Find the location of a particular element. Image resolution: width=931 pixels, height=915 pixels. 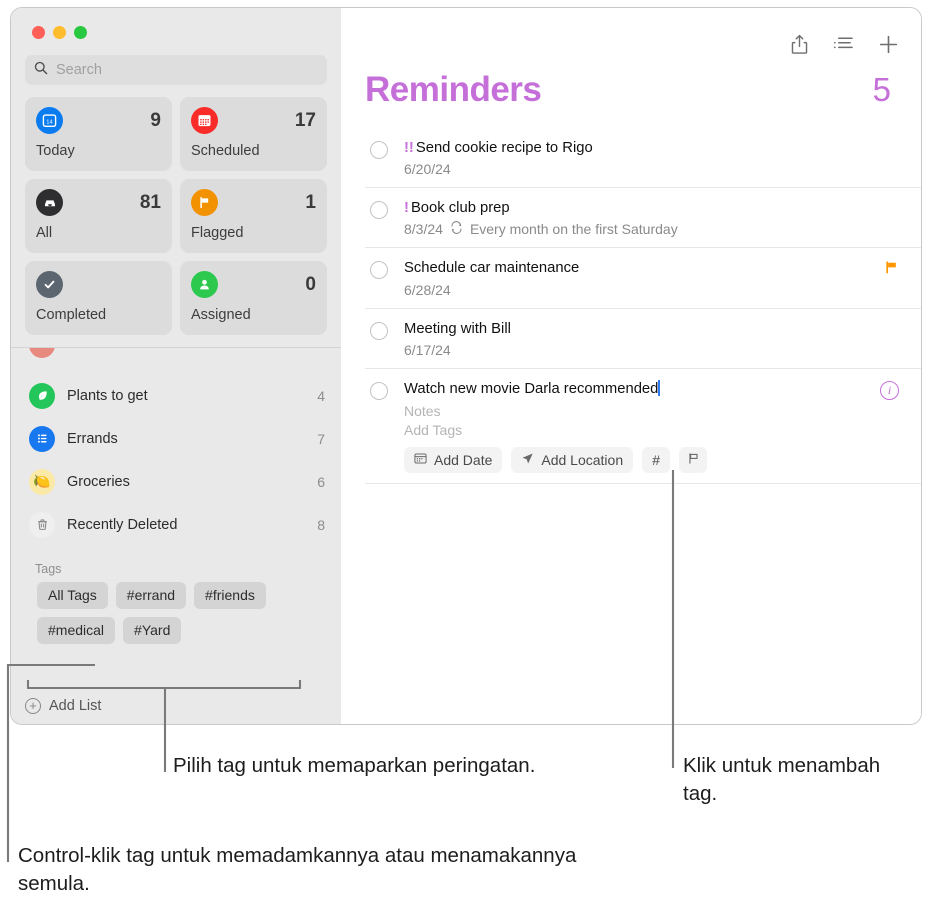

add-tag-button: # is located at coordinates (656, 459).